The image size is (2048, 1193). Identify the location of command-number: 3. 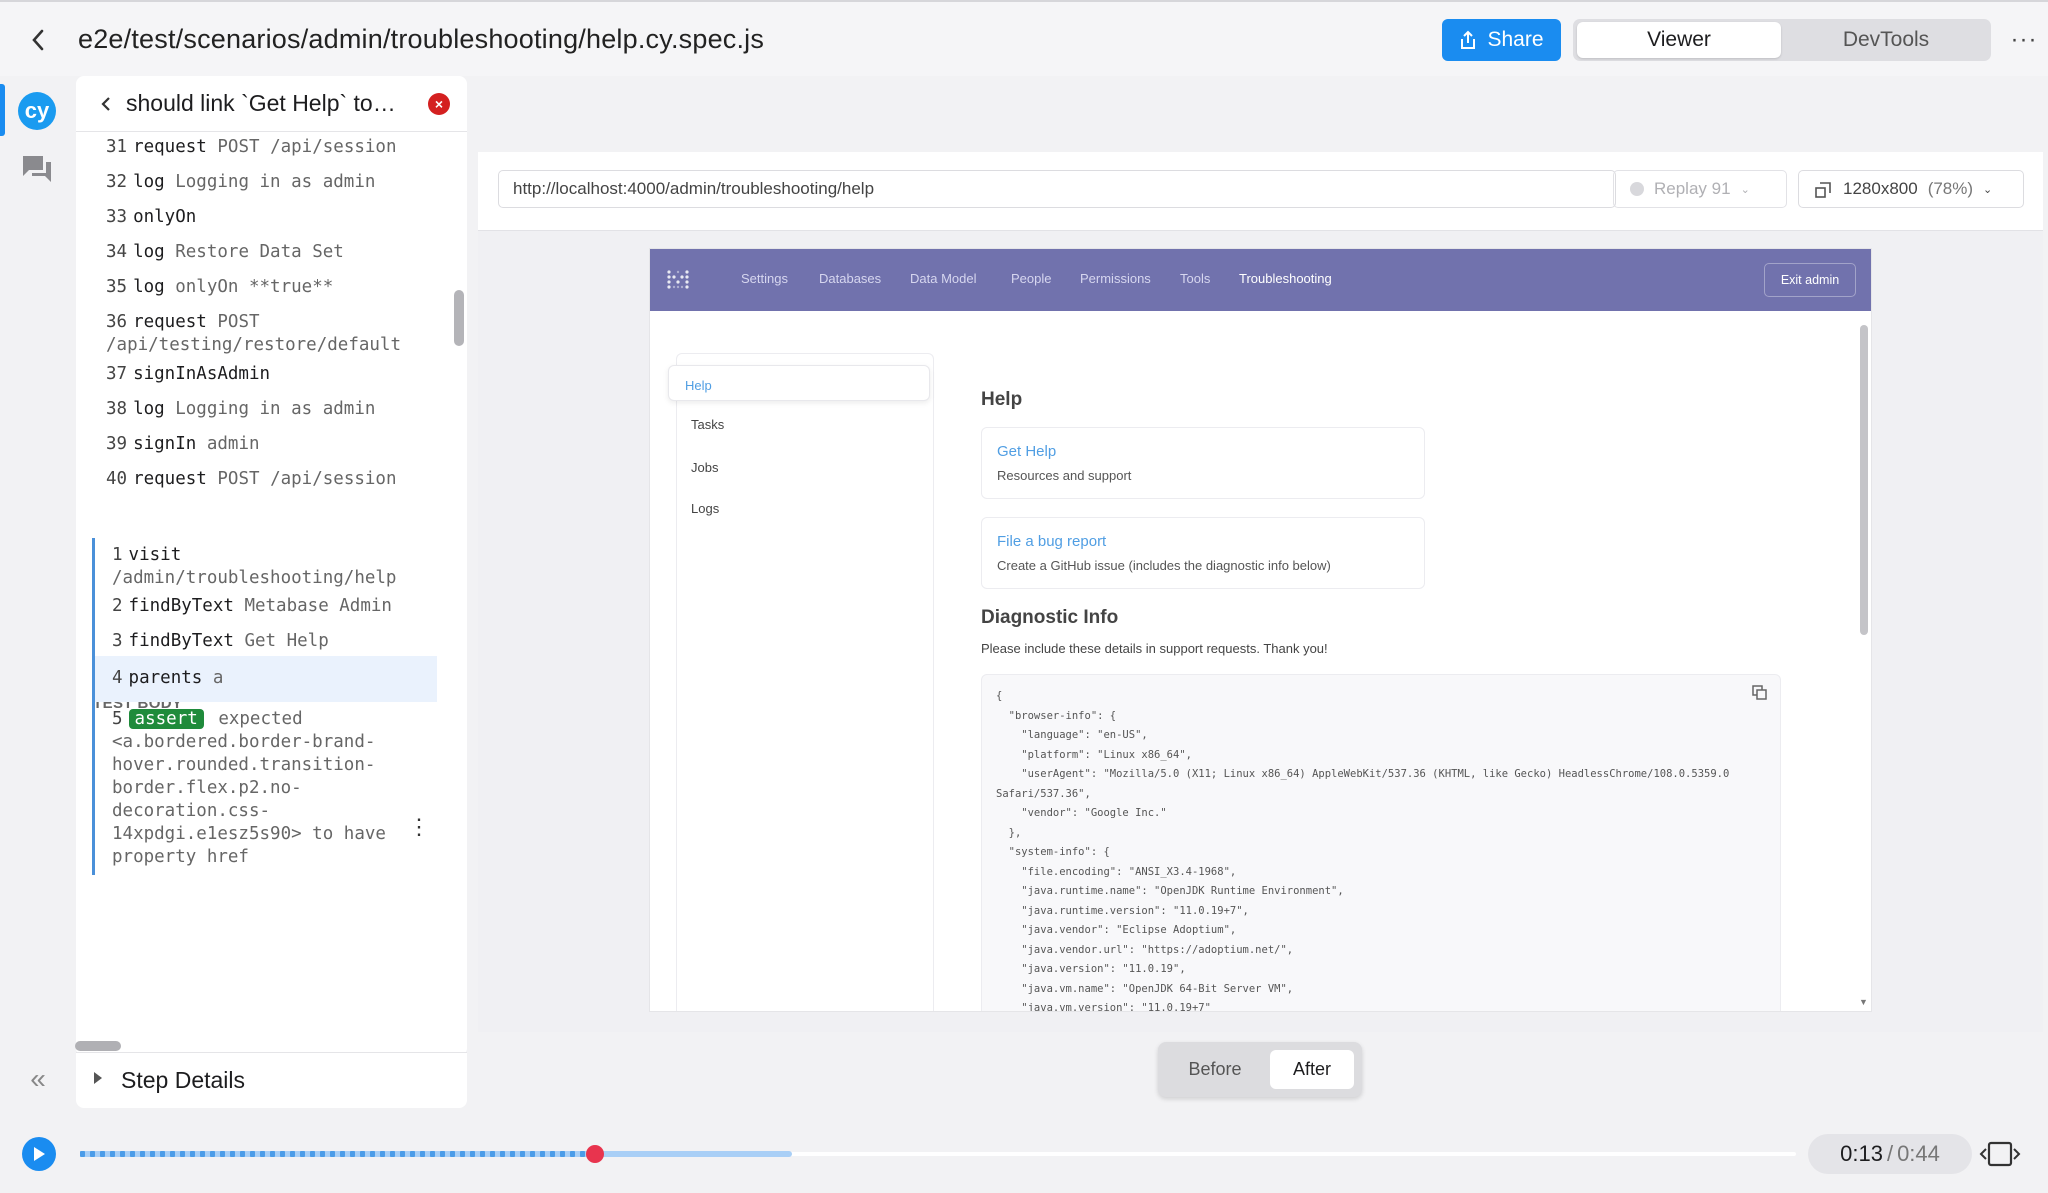
(117, 641).